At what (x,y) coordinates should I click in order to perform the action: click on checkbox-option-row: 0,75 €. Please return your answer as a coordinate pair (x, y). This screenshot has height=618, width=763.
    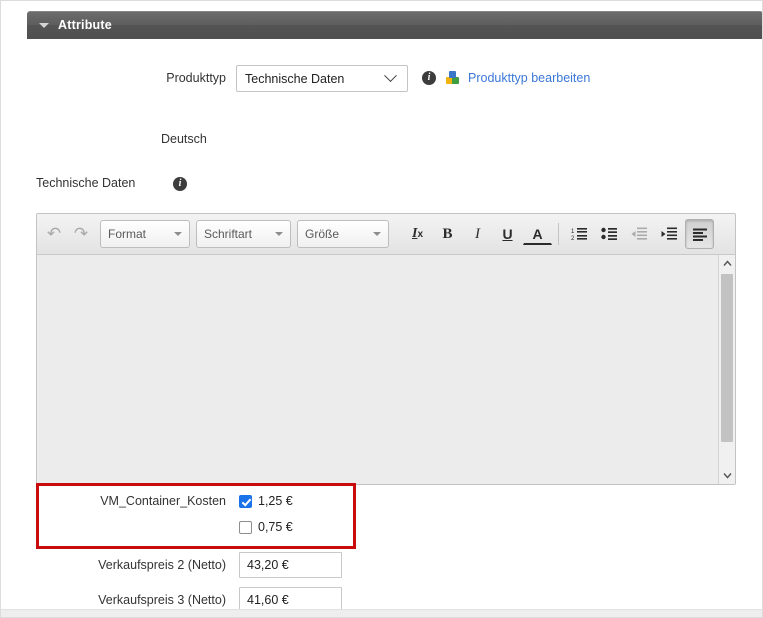
    Looking at the image, I should click on (266, 527).